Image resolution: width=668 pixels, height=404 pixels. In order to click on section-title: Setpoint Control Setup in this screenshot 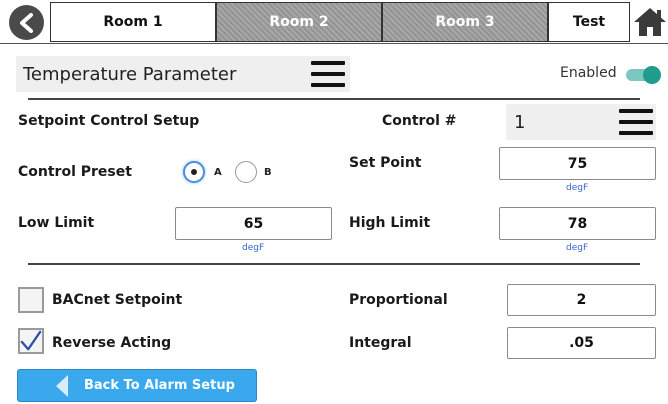, I will do `click(109, 121)`.